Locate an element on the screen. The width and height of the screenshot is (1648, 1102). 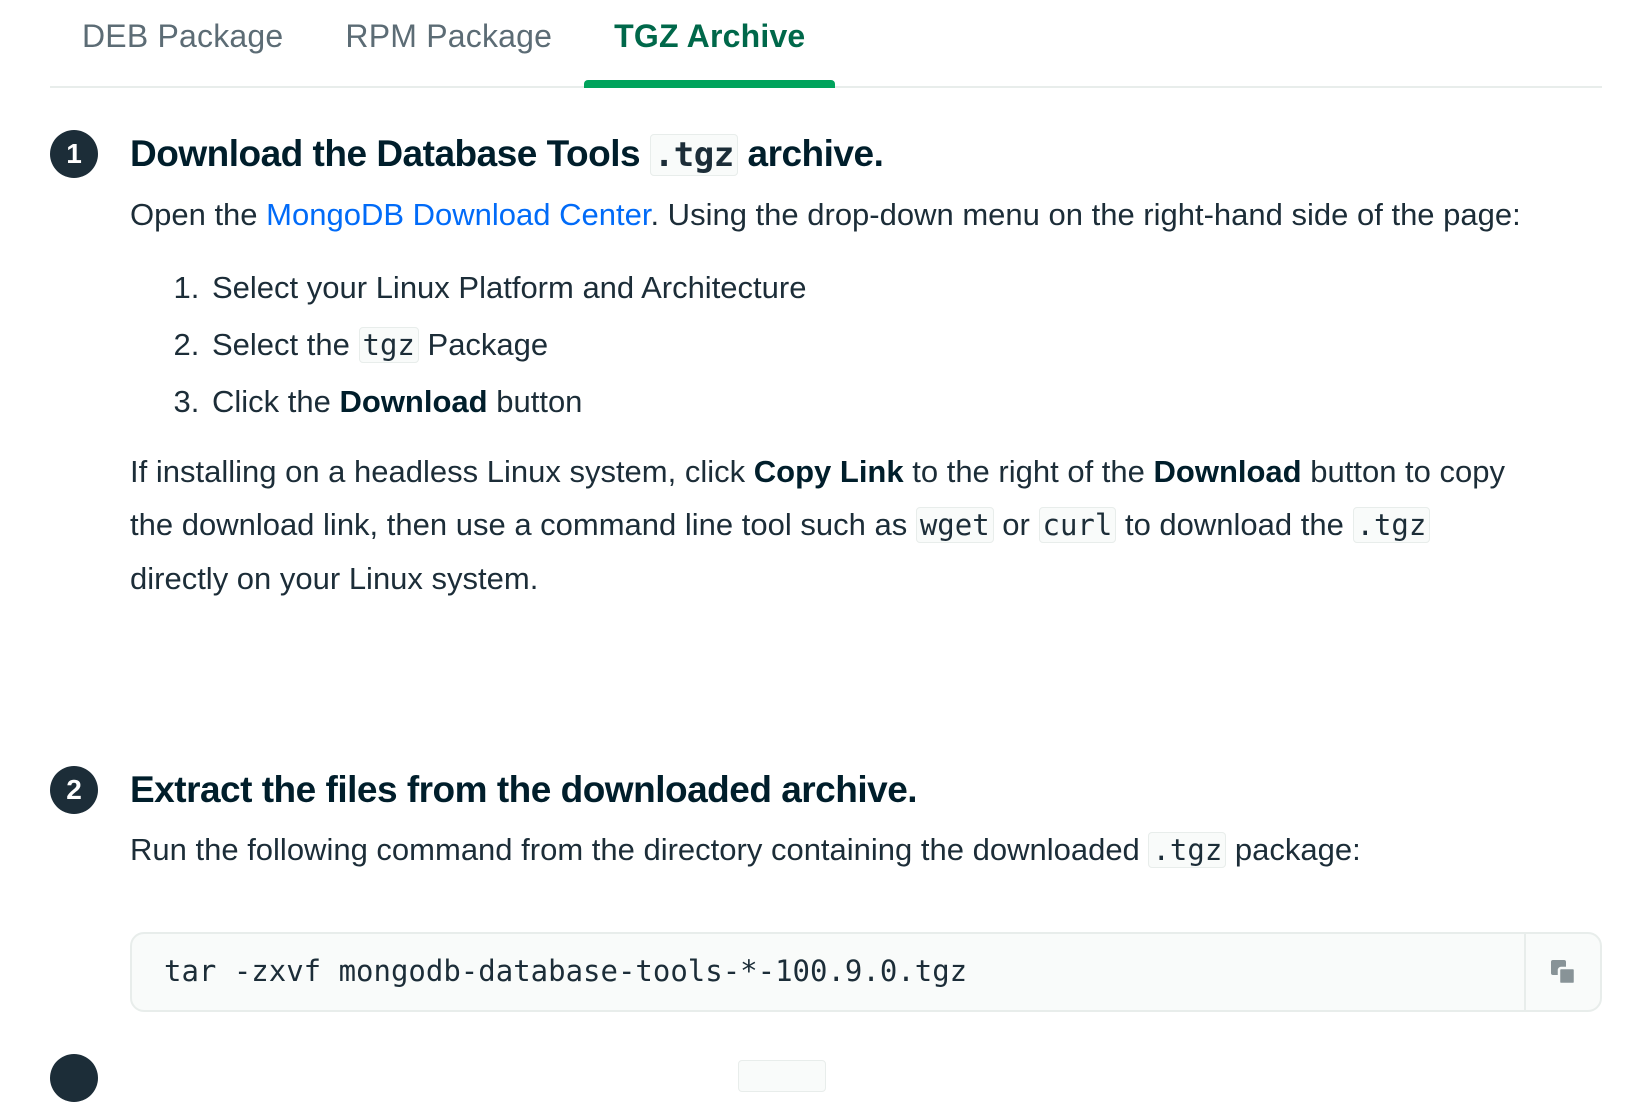
text: Click the is located at coordinates (271, 401).